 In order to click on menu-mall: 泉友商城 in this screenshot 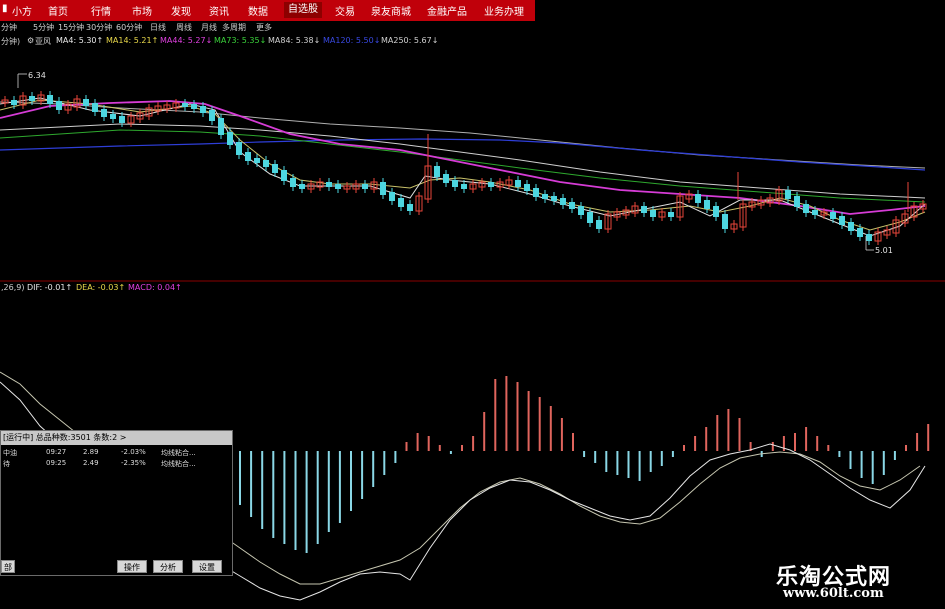, I will do `click(391, 10)`.